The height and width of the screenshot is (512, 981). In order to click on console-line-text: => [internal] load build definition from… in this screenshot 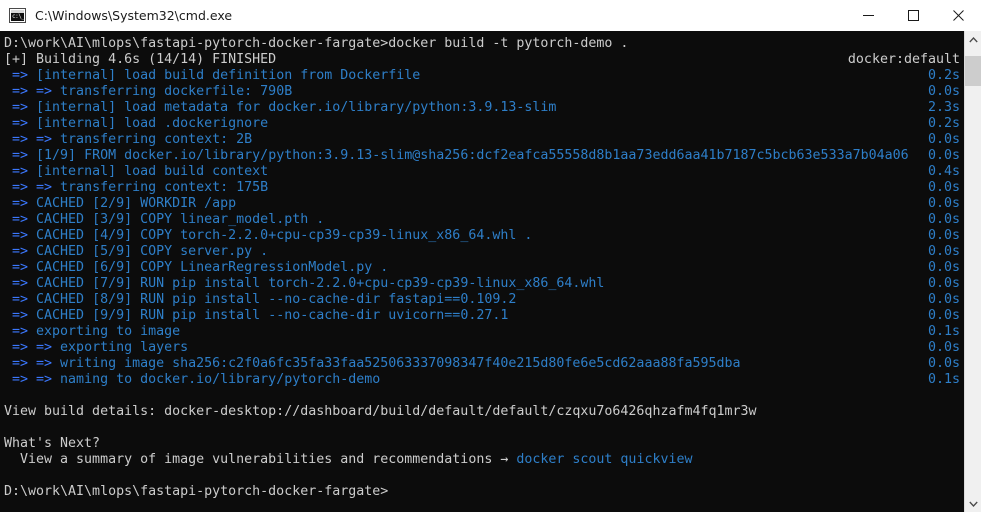, I will do `click(212, 75)`.